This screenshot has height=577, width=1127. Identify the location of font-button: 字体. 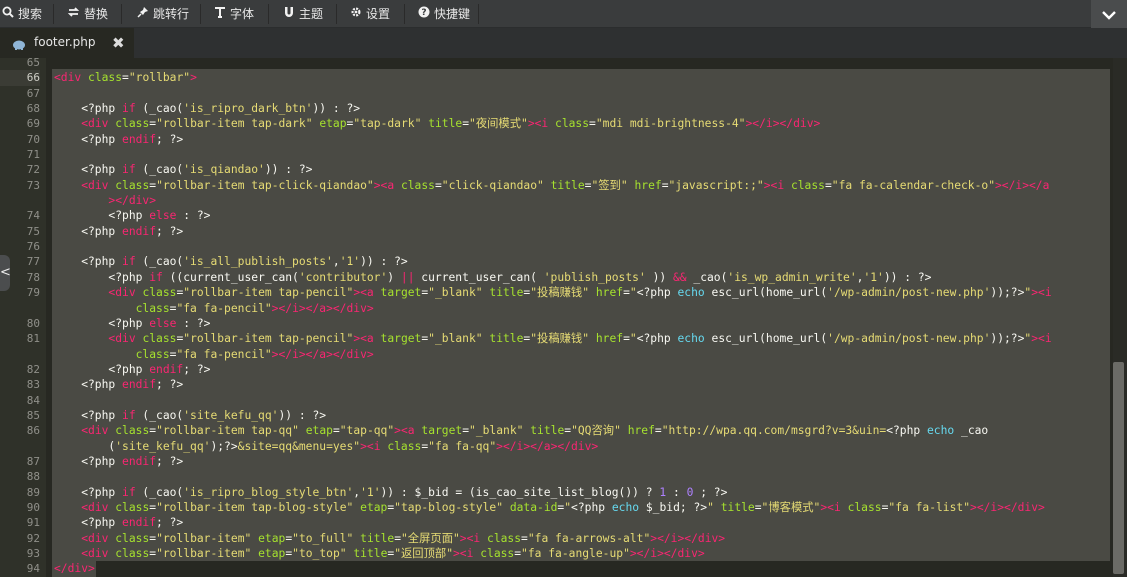
(234, 14).